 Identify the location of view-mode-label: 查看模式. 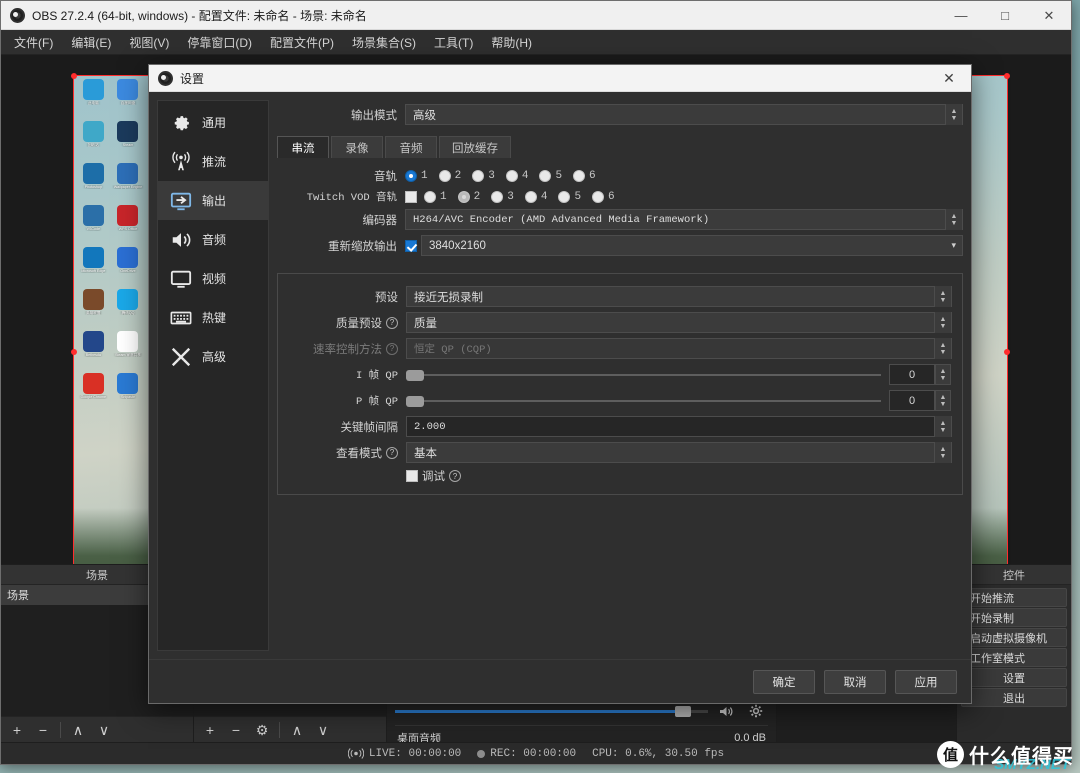
(359, 453).